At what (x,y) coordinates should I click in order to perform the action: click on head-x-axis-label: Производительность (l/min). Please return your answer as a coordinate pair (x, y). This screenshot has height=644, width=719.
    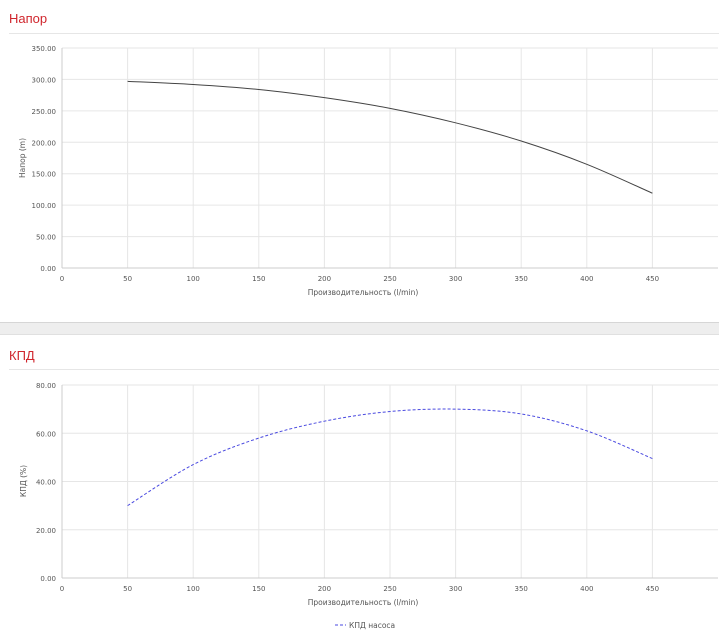
    Looking at the image, I should click on (363, 292).